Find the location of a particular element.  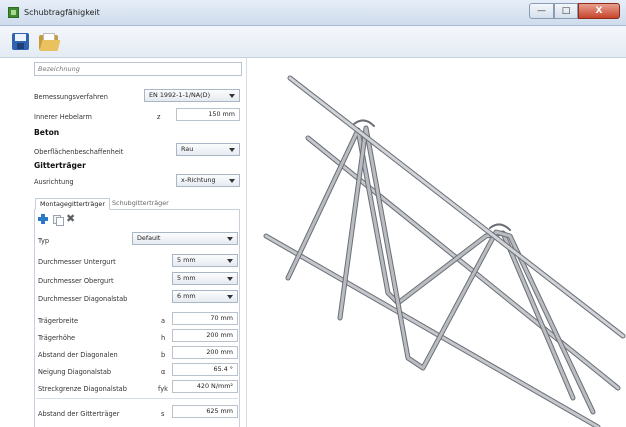

lever-symbol: z is located at coordinates (159, 117).